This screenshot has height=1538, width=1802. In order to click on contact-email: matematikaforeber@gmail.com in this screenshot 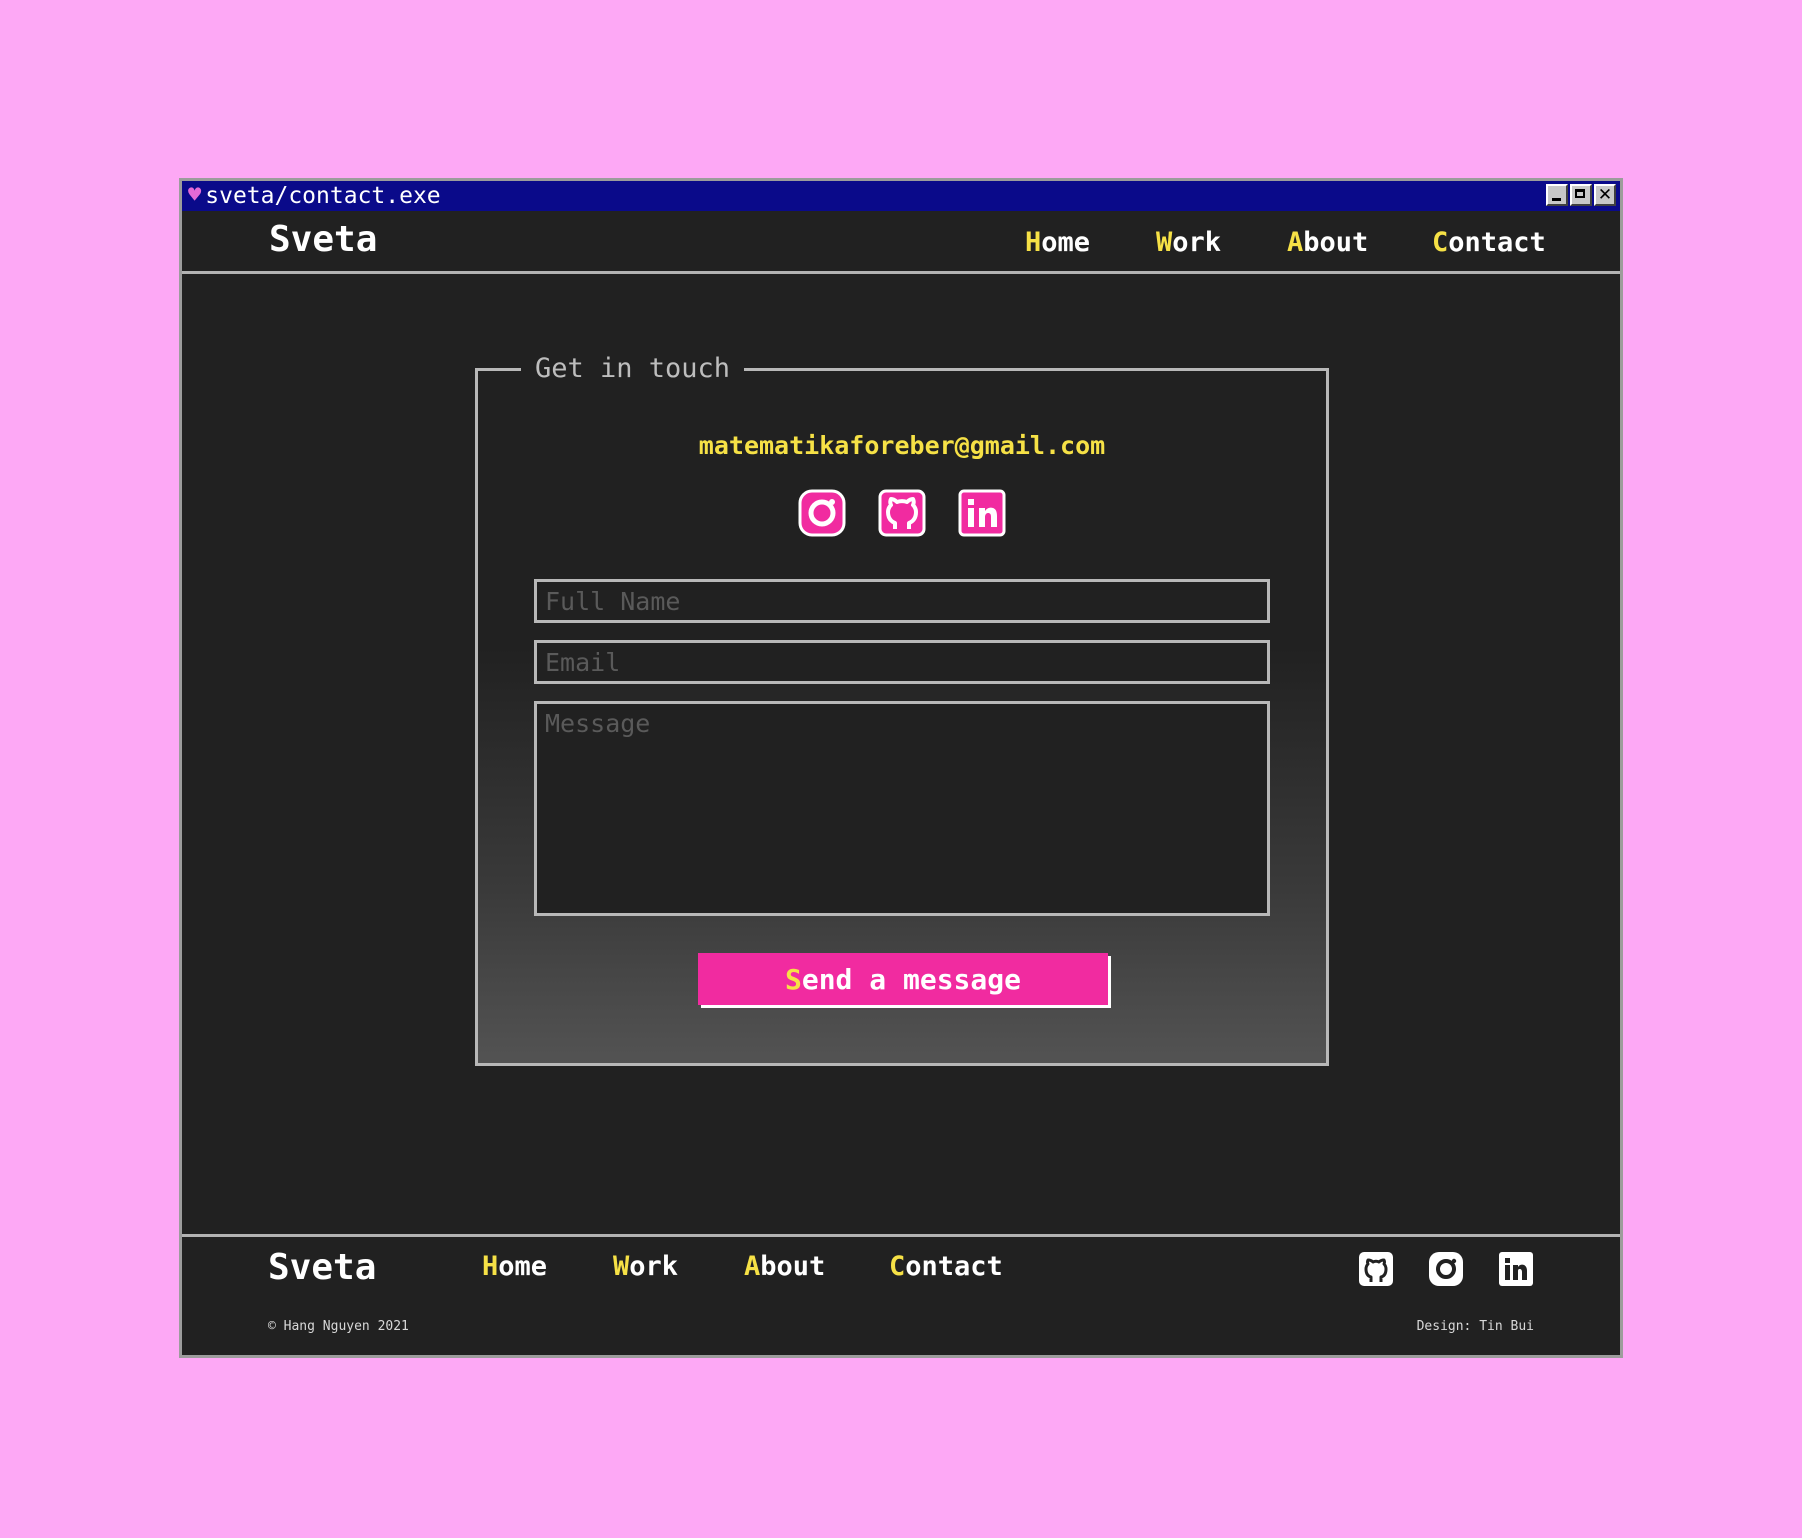, I will do `click(902, 445)`.